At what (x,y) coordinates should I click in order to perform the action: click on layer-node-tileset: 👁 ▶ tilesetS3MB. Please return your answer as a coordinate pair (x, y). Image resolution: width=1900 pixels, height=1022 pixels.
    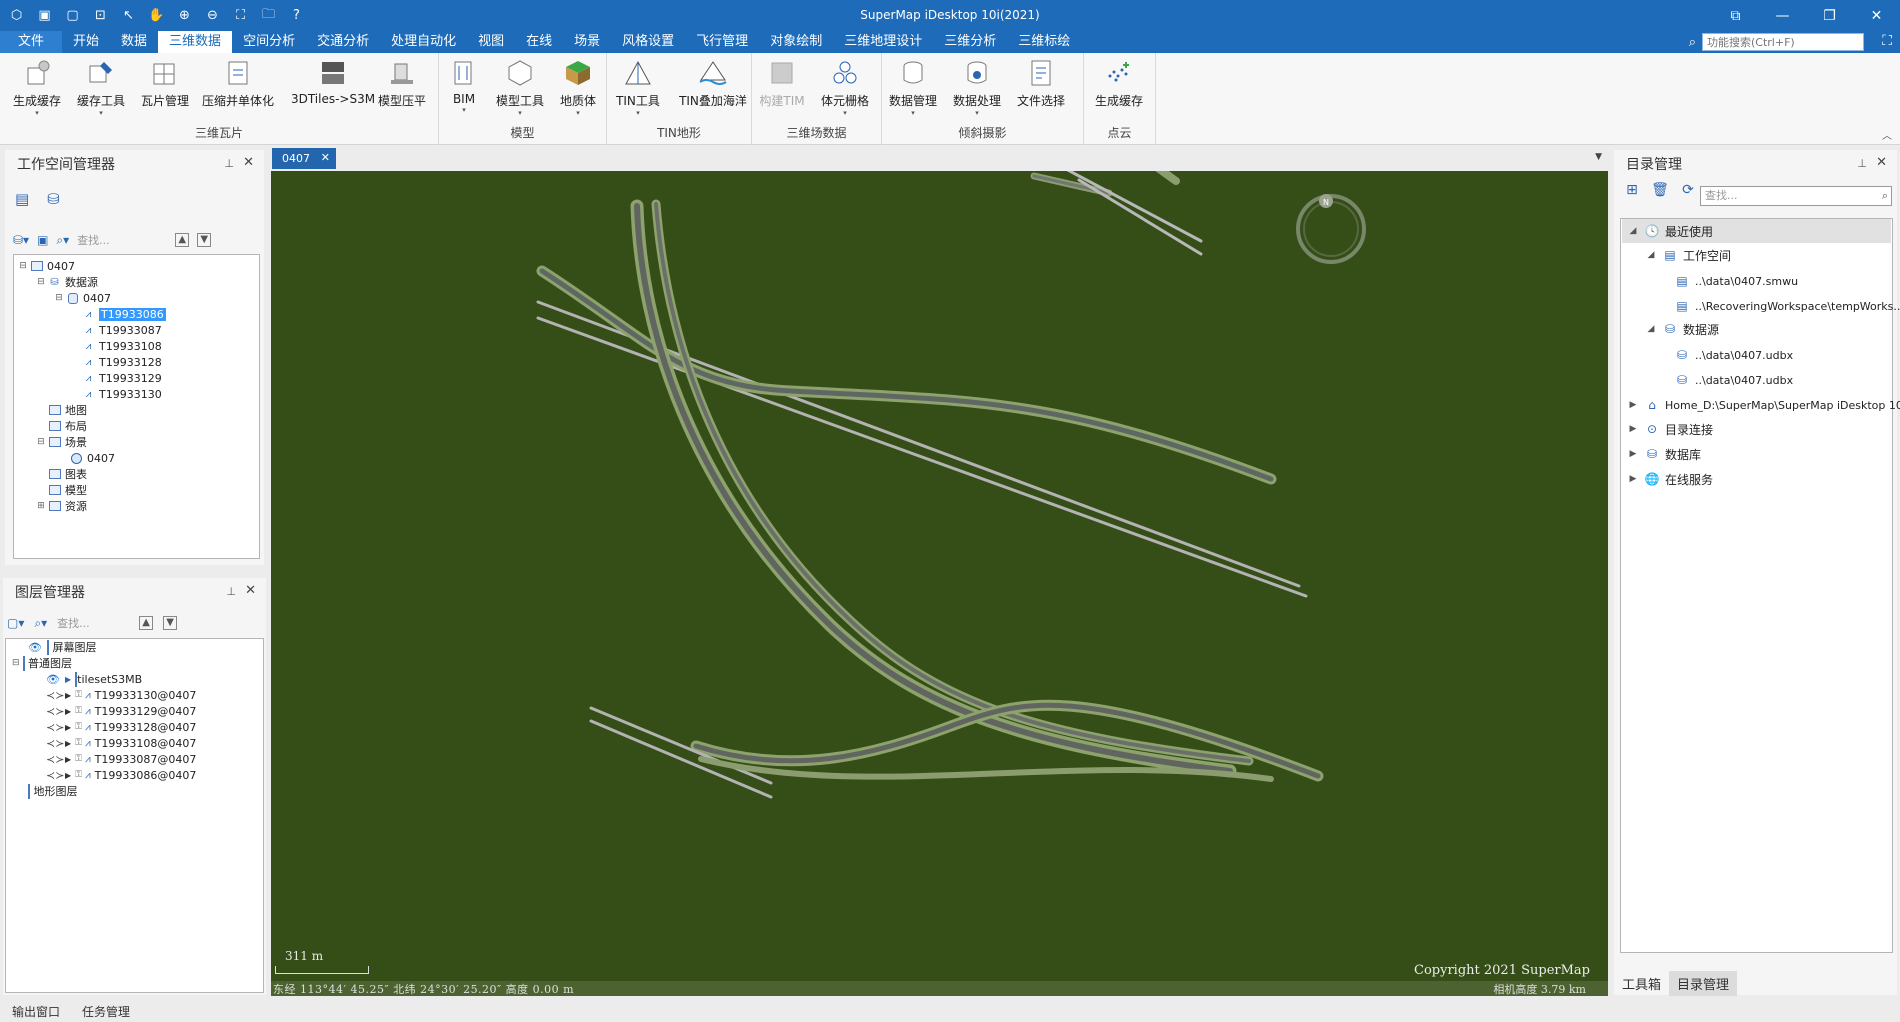
    Looking at the image, I should click on (94, 679).